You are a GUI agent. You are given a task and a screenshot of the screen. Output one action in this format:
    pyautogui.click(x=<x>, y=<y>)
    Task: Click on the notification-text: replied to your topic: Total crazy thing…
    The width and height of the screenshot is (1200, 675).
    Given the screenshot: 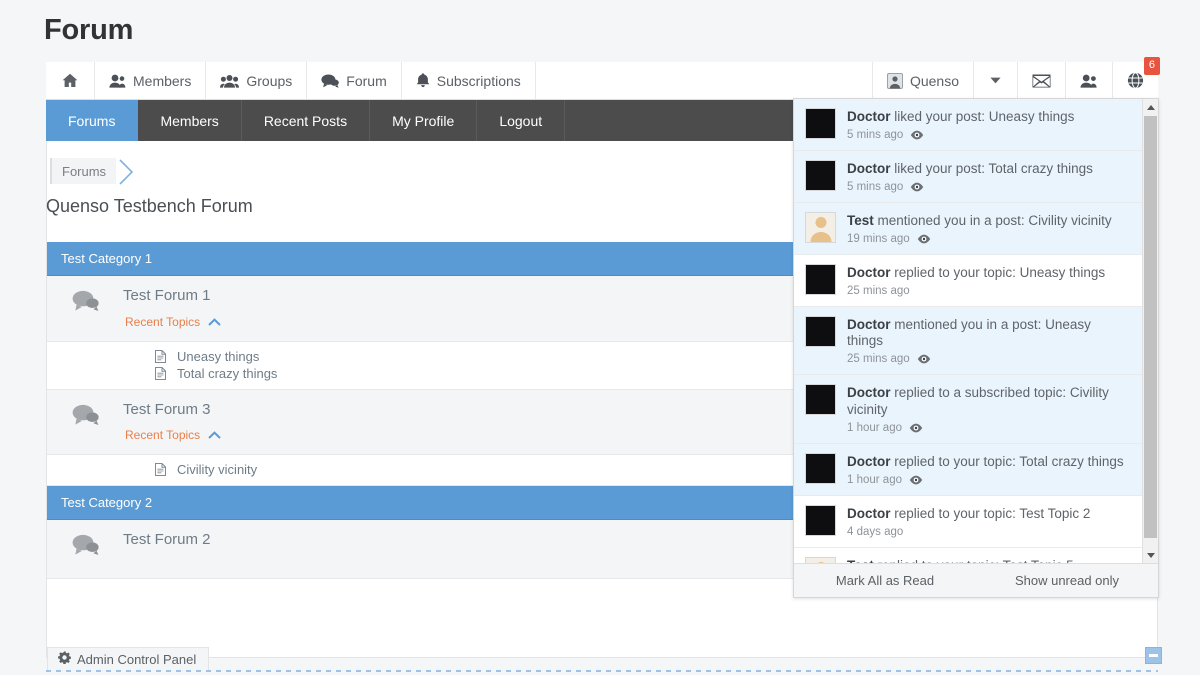 What is the action you would take?
    pyautogui.click(x=1007, y=461)
    